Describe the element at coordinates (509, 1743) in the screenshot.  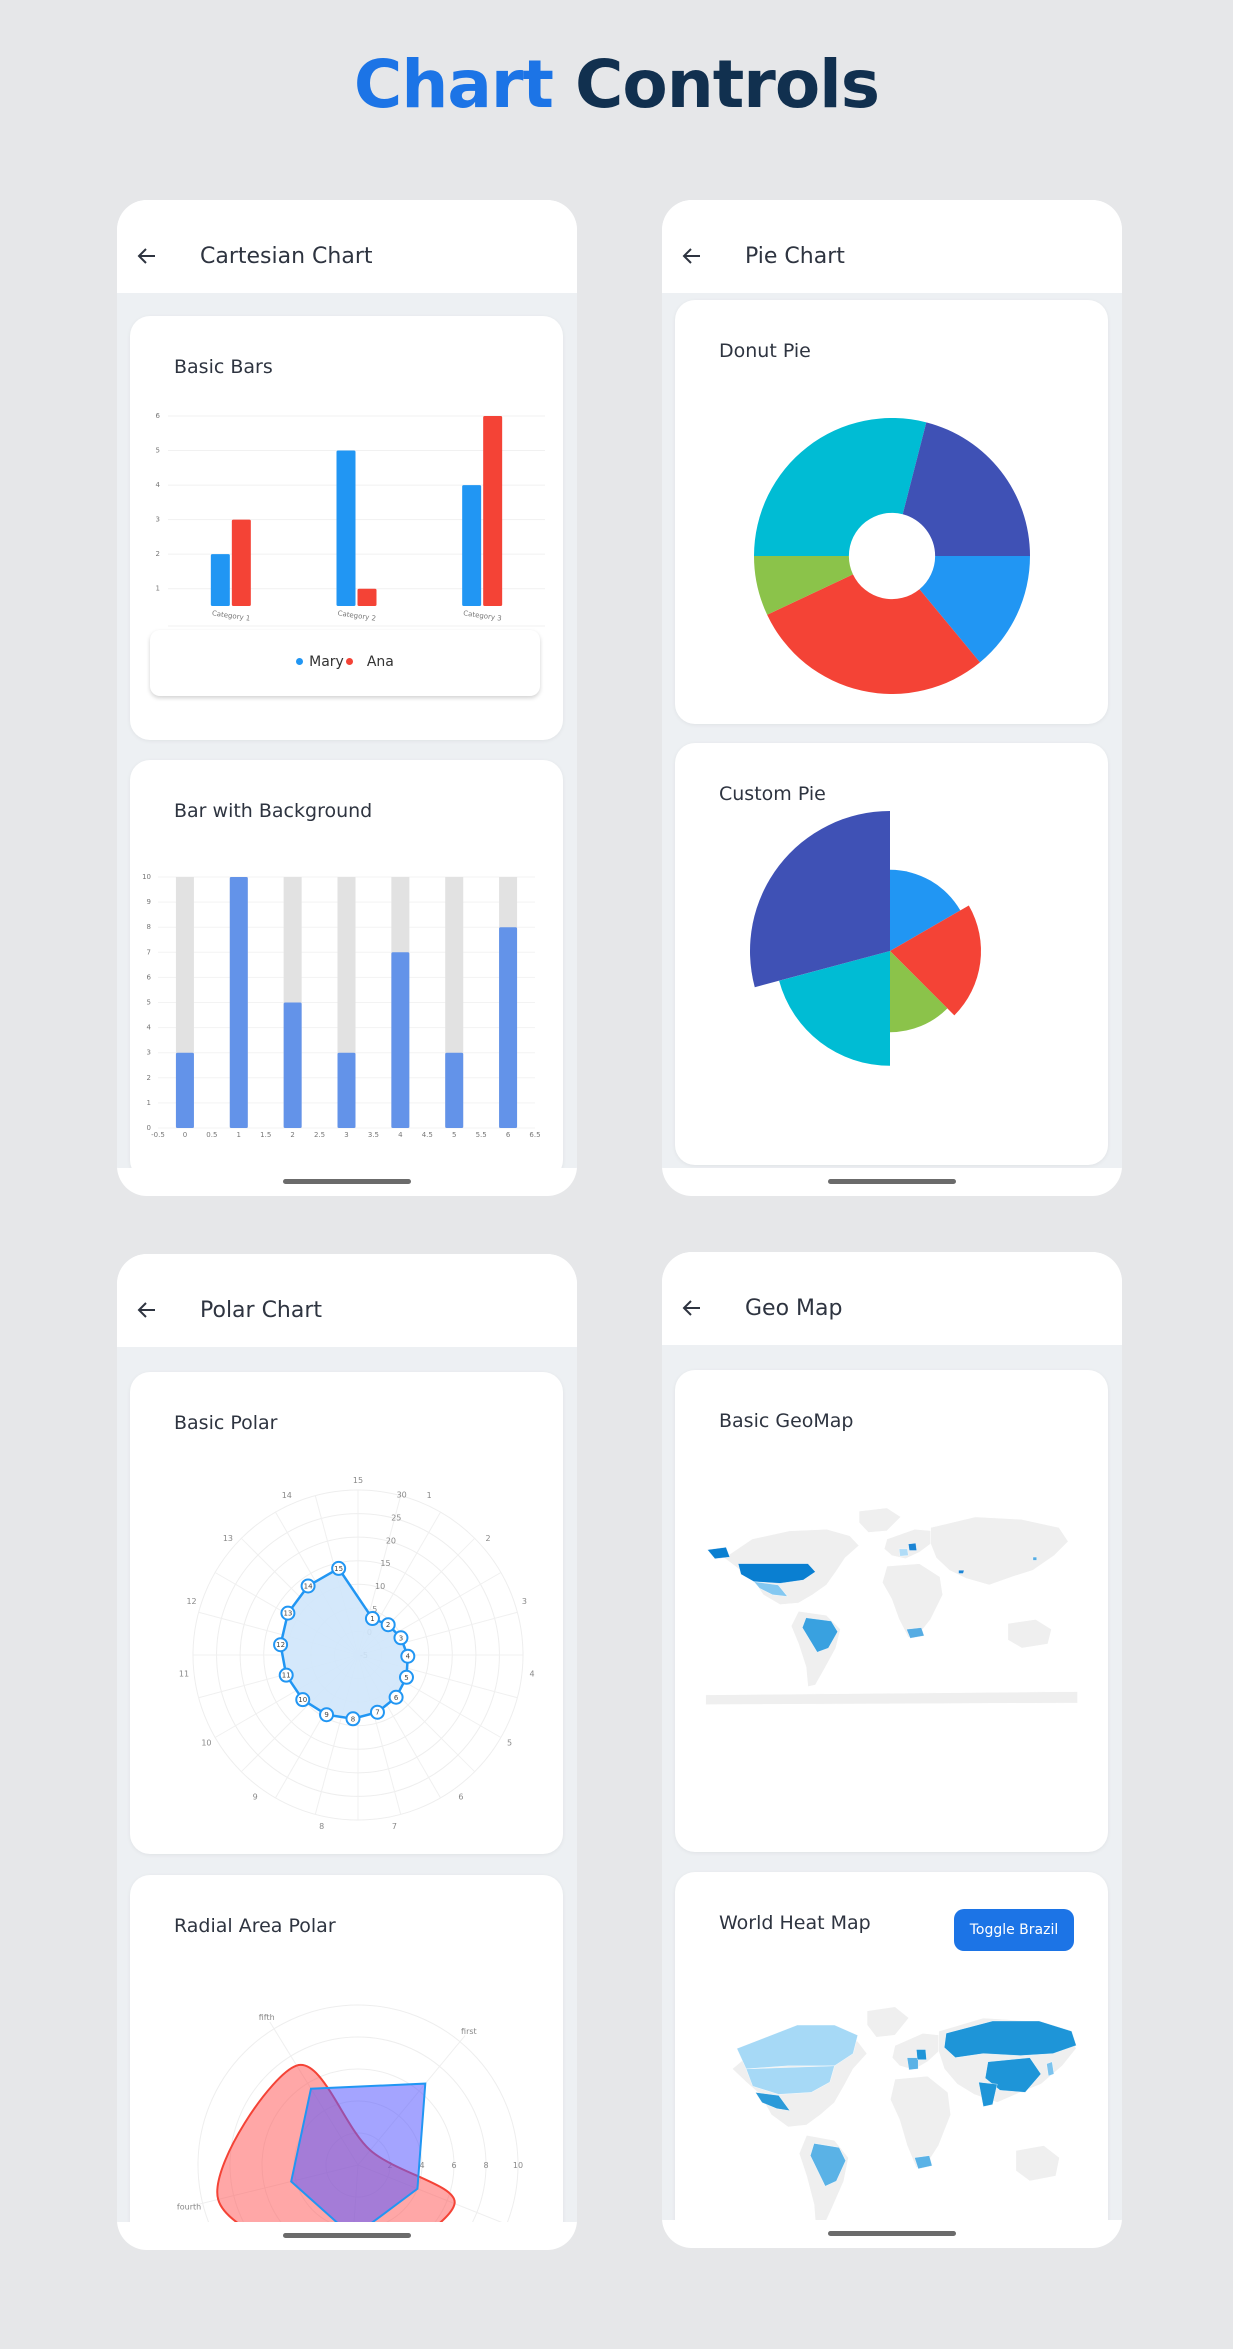
I see `angle-label: 5` at that location.